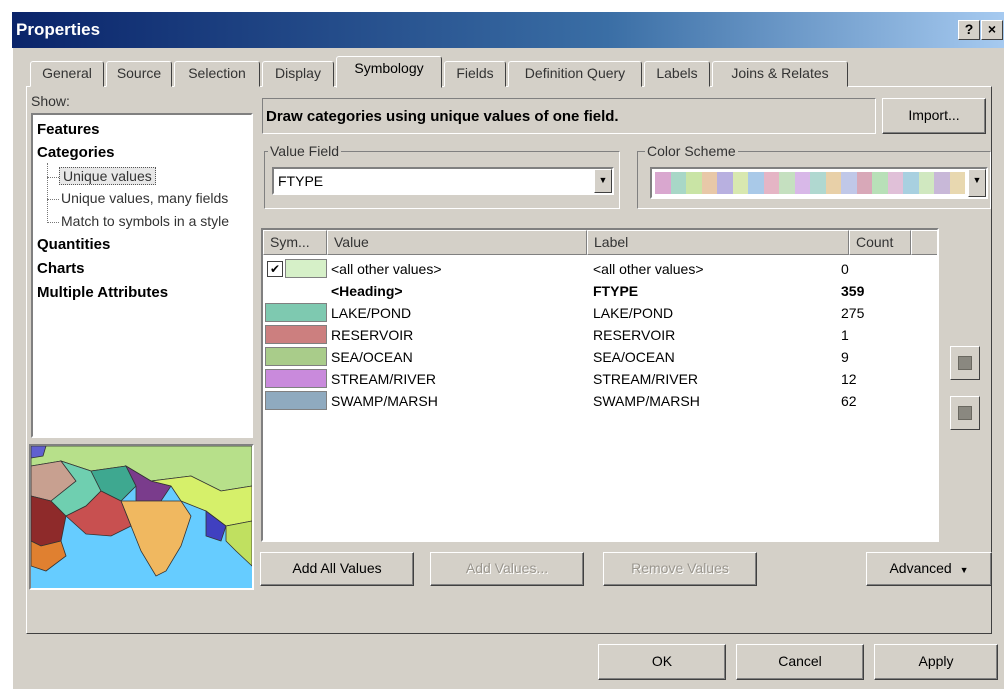 The width and height of the screenshot is (1004, 689). What do you see at coordinates (389, 72) in the screenshot?
I see `tab-symbology: Symbology` at bounding box center [389, 72].